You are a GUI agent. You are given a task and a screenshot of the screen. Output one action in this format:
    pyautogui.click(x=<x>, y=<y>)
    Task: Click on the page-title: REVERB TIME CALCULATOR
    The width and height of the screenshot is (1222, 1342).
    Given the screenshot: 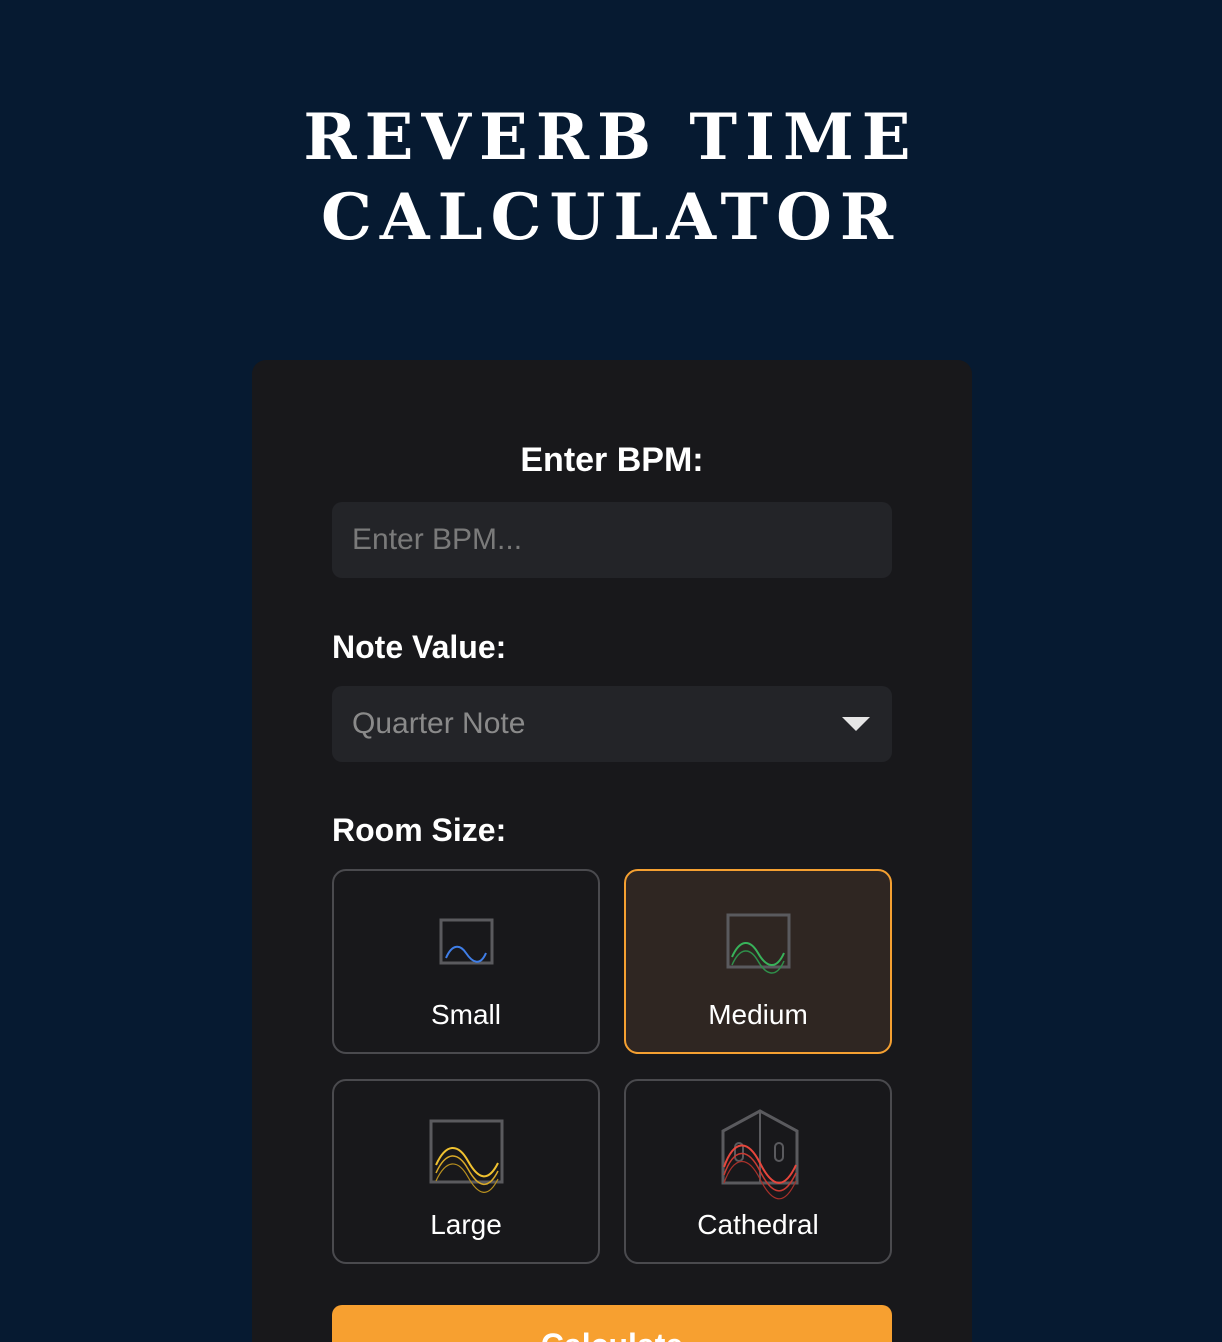 What is the action you would take?
    pyautogui.click(x=611, y=178)
    